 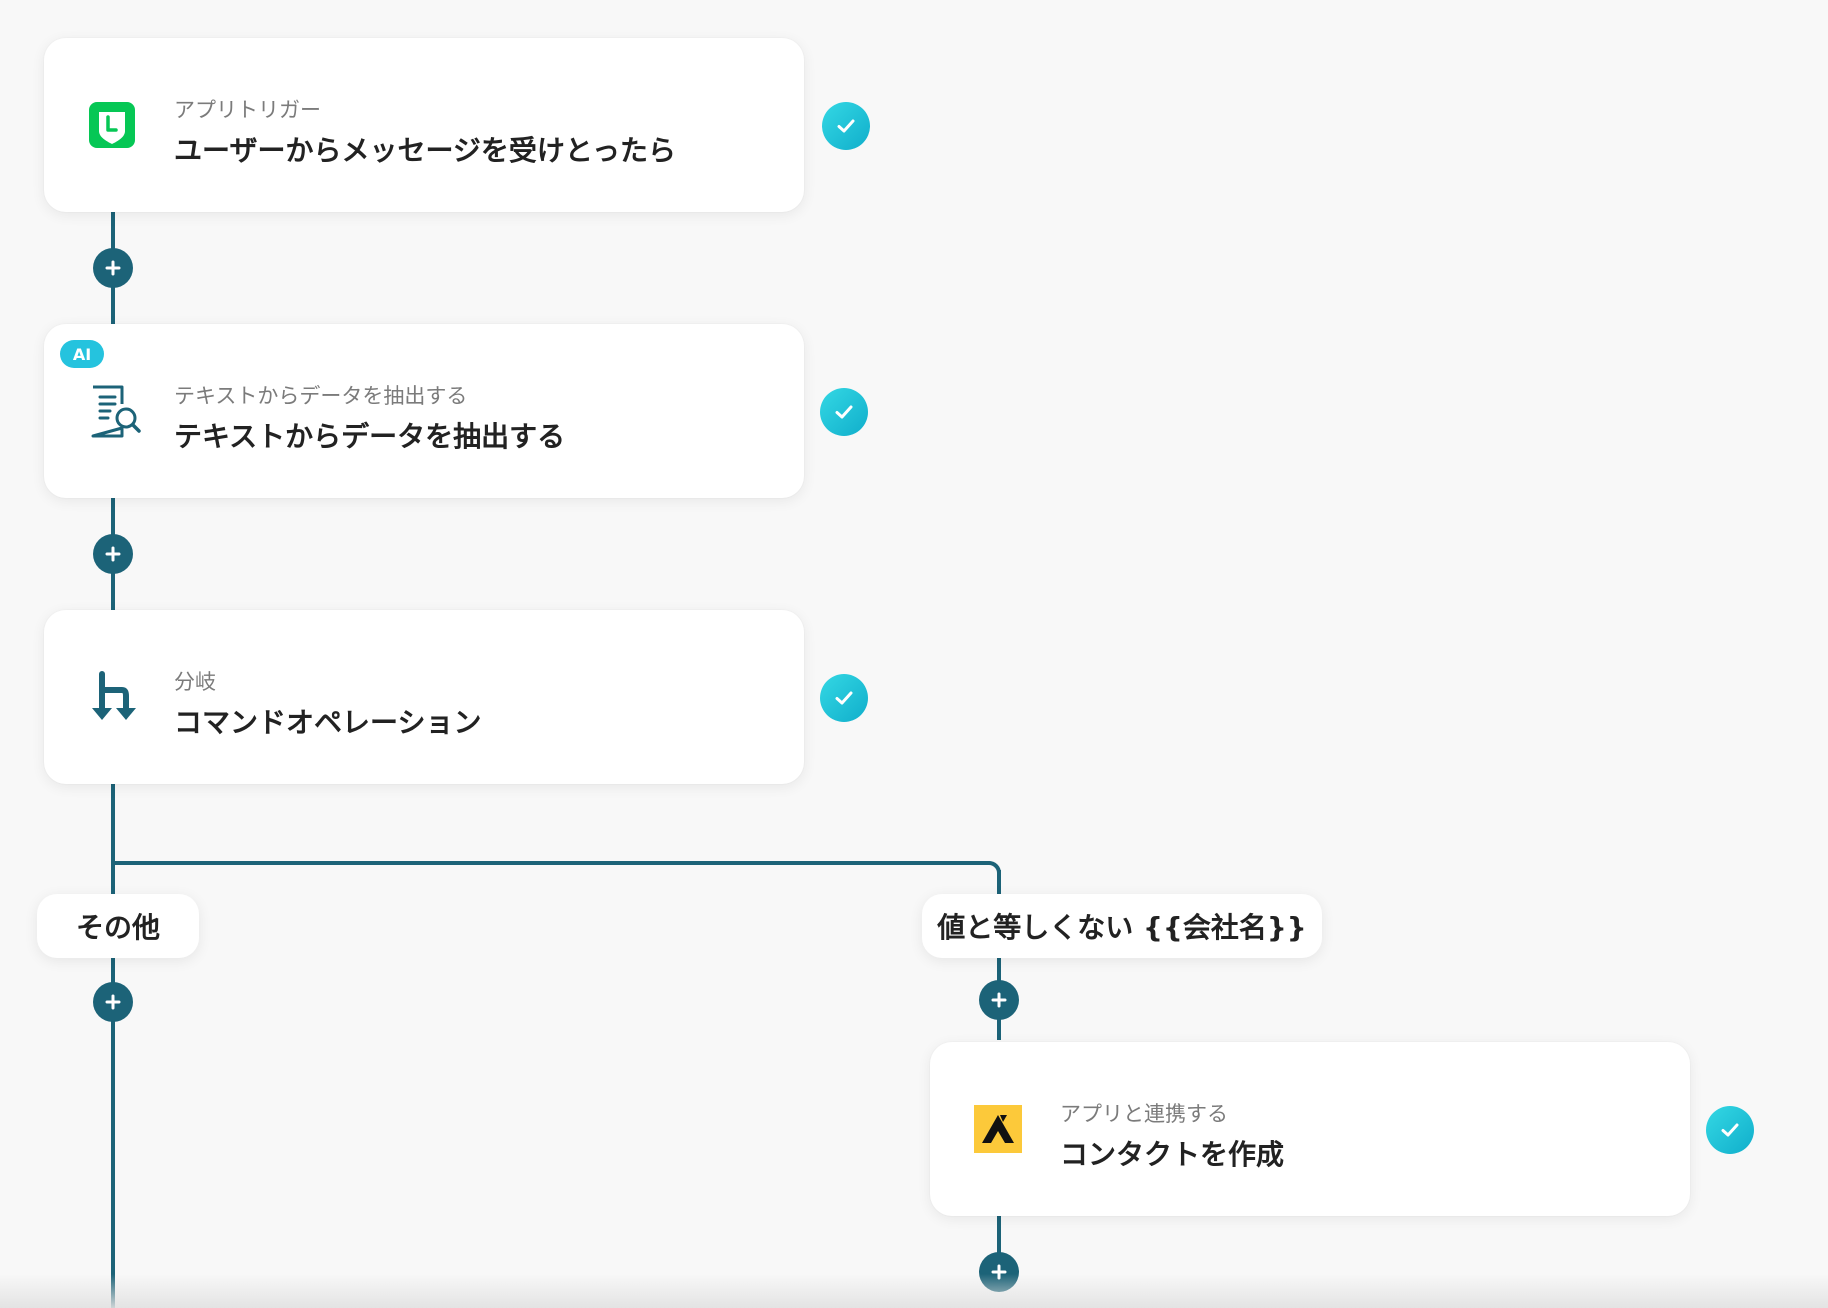 I want to click on step-subtitle: アプリトリガー, so click(x=247, y=110).